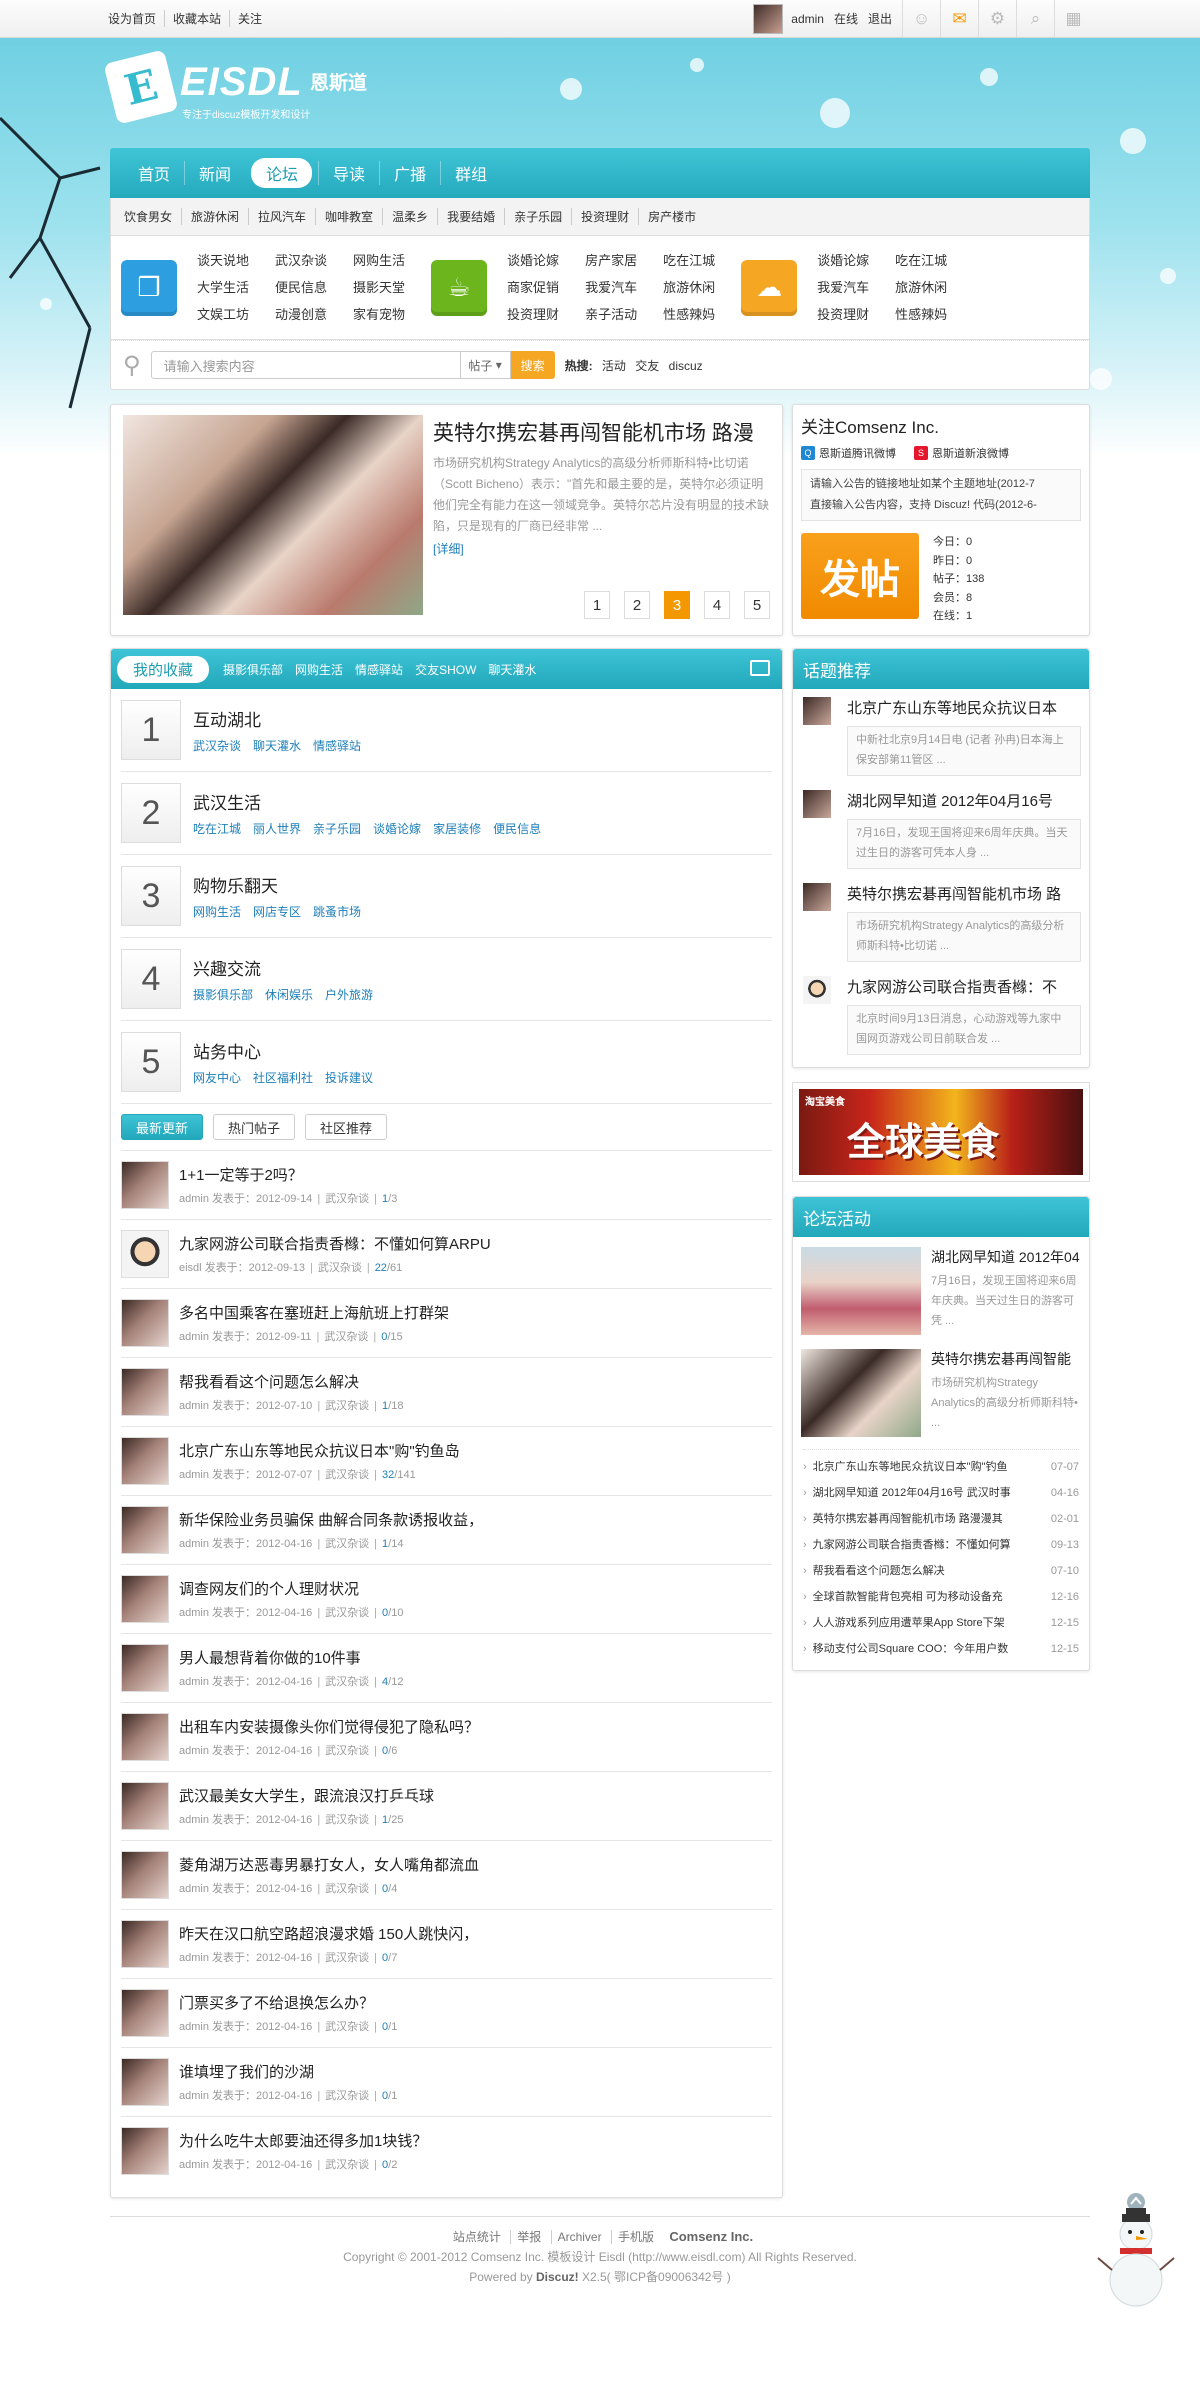 Image resolution: width=1200 pixels, height=2408 pixels. What do you see at coordinates (614, 366) in the screenshot?
I see `hot-keyword: 活动` at bounding box center [614, 366].